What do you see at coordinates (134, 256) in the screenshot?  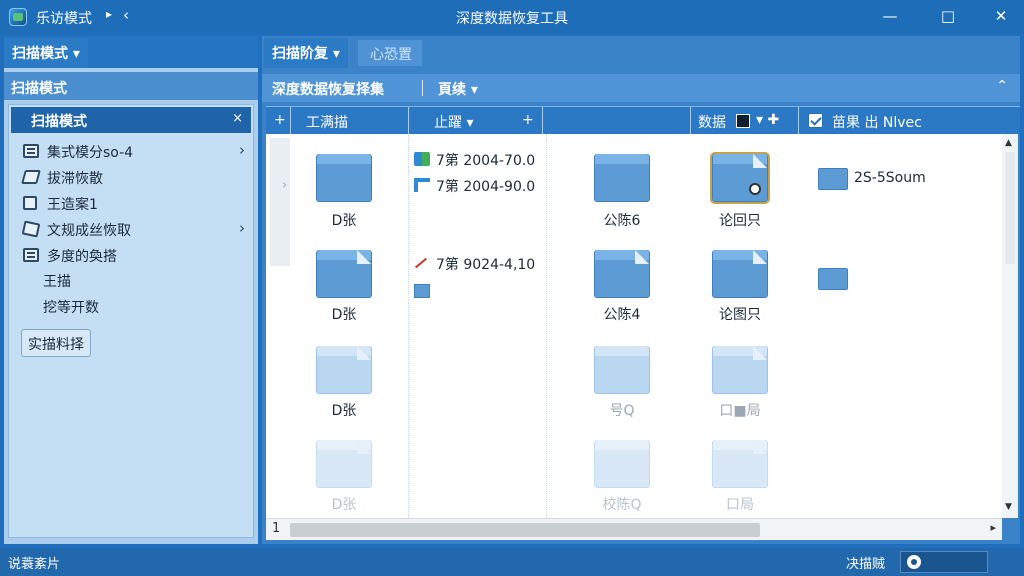 I see `tree-item-4: 多度的奐搭` at bounding box center [134, 256].